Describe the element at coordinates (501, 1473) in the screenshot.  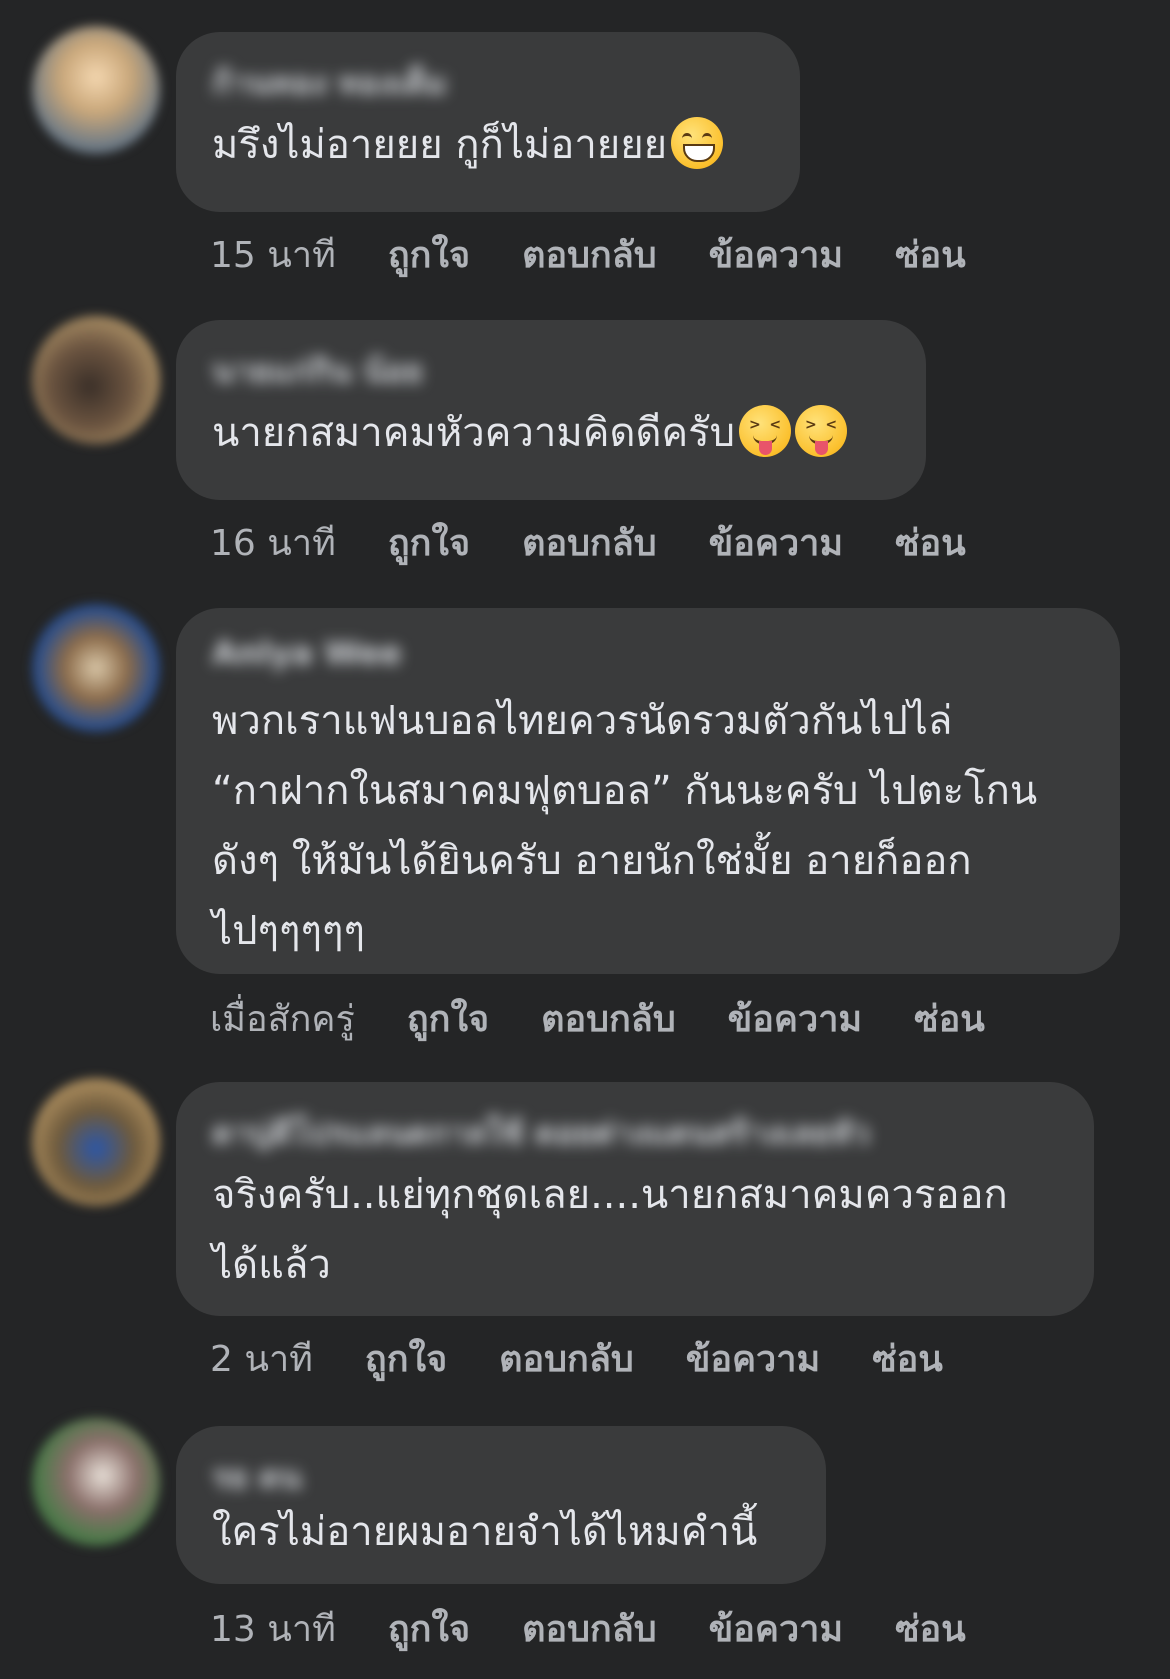
I see `comment-author: รย ดน` at that location.